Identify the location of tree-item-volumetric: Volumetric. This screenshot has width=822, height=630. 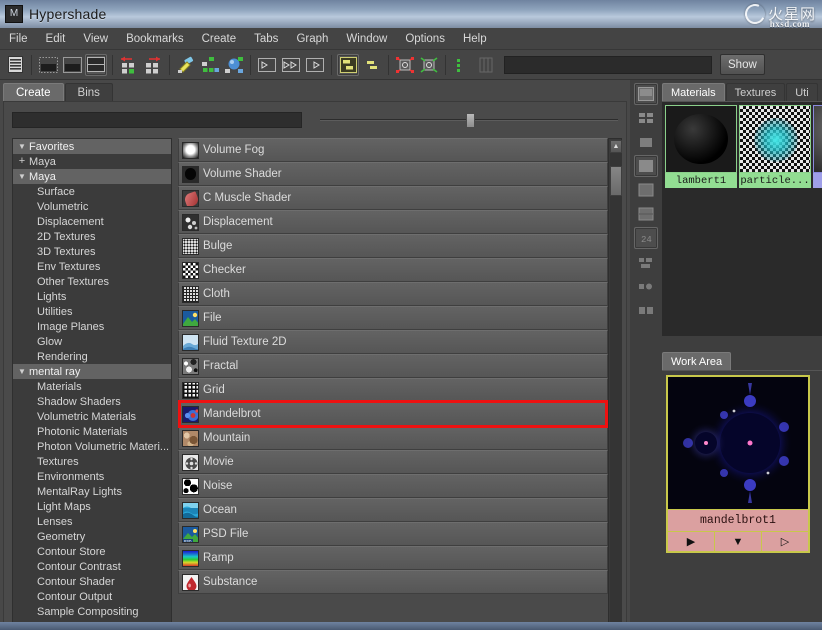
(92, 206).